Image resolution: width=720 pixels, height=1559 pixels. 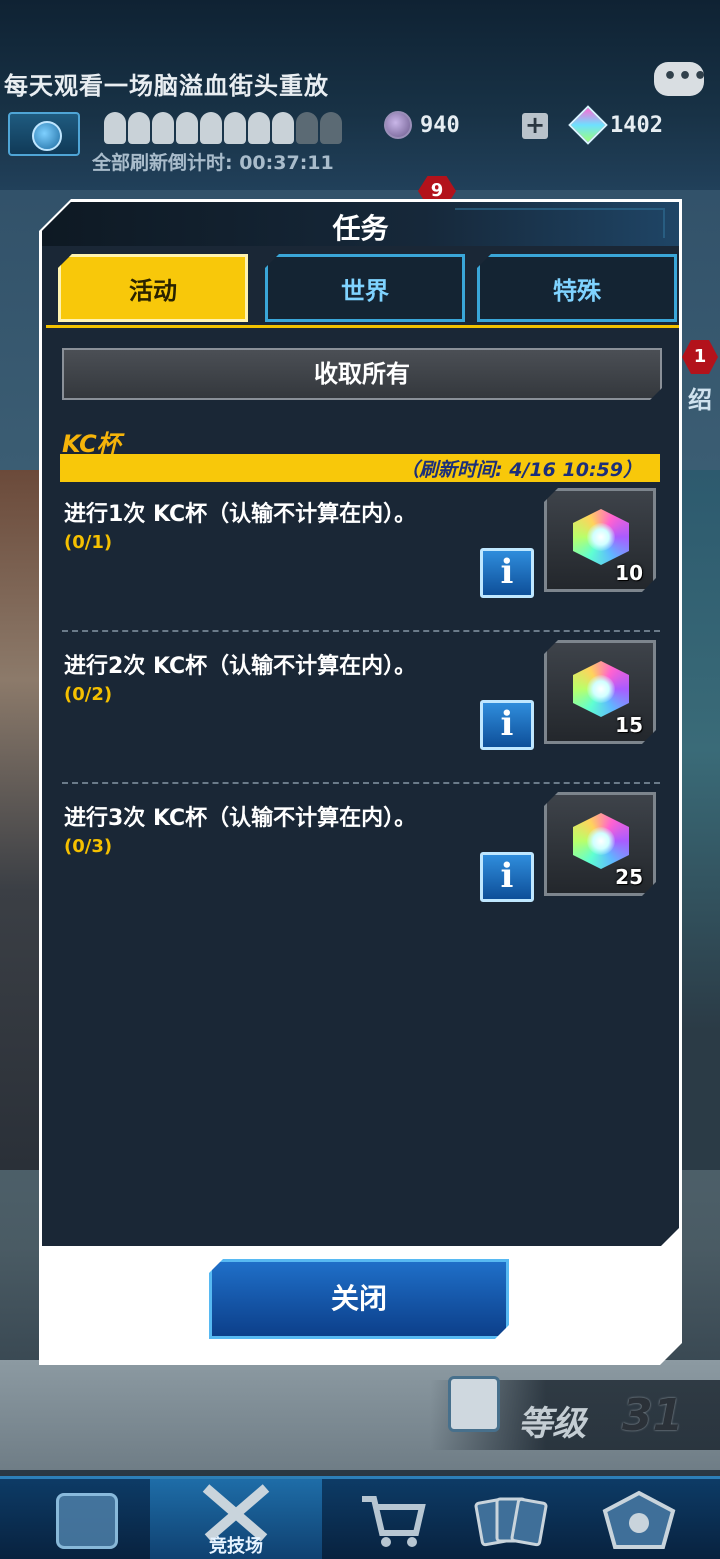 I want to click on dialog-title: 任务, so click(x=360, y=228).